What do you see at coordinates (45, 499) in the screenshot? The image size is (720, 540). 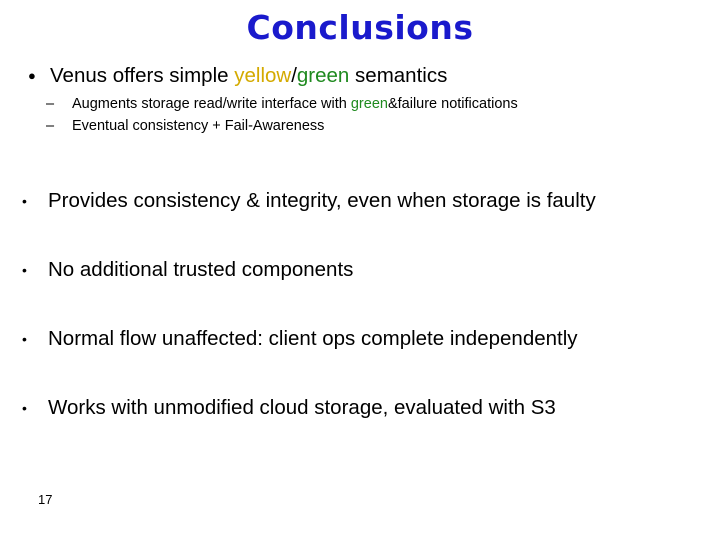 I see `slide-number: 17` at bounding box center [45, 499].